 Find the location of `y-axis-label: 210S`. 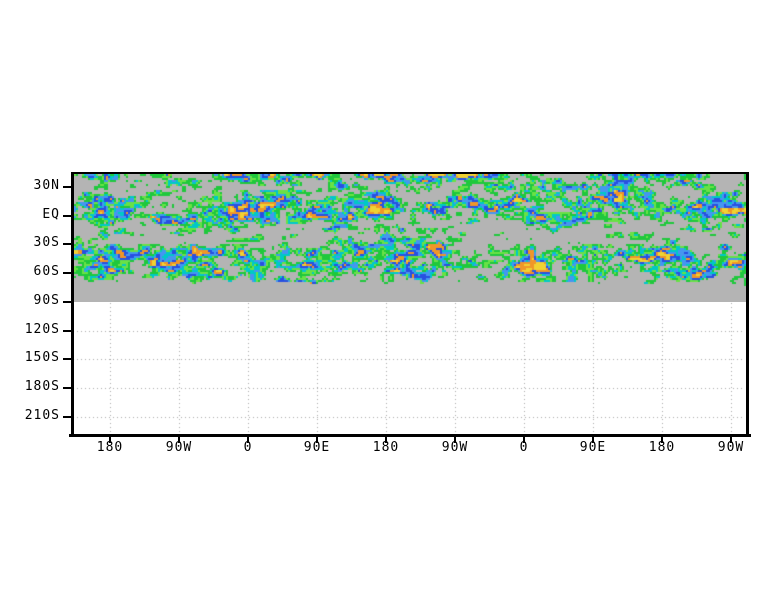

y-axis-label: 210S is located at coordinates (42, 415).